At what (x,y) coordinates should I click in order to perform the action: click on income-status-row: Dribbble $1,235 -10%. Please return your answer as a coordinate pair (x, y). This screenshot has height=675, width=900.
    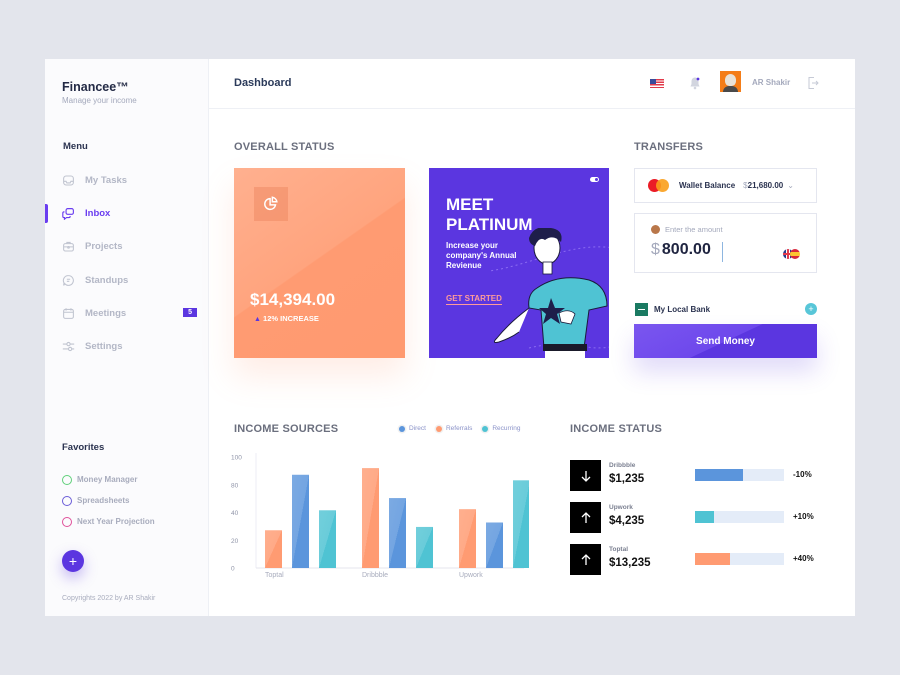
    Looking at the image, I should click on (695, 476).